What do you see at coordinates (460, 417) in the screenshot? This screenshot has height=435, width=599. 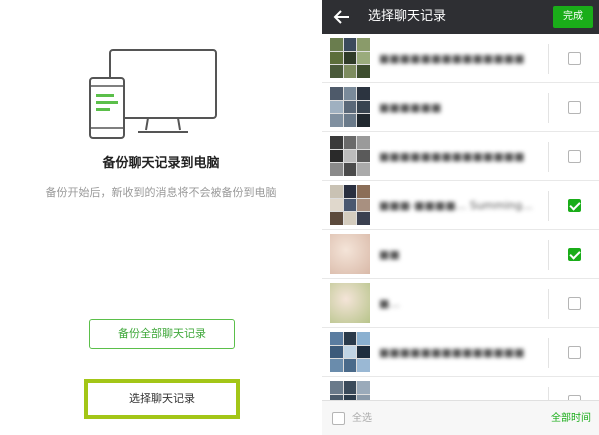 I see `bottom-bar: 全选 全部时间` at bounding box center [460, 417].